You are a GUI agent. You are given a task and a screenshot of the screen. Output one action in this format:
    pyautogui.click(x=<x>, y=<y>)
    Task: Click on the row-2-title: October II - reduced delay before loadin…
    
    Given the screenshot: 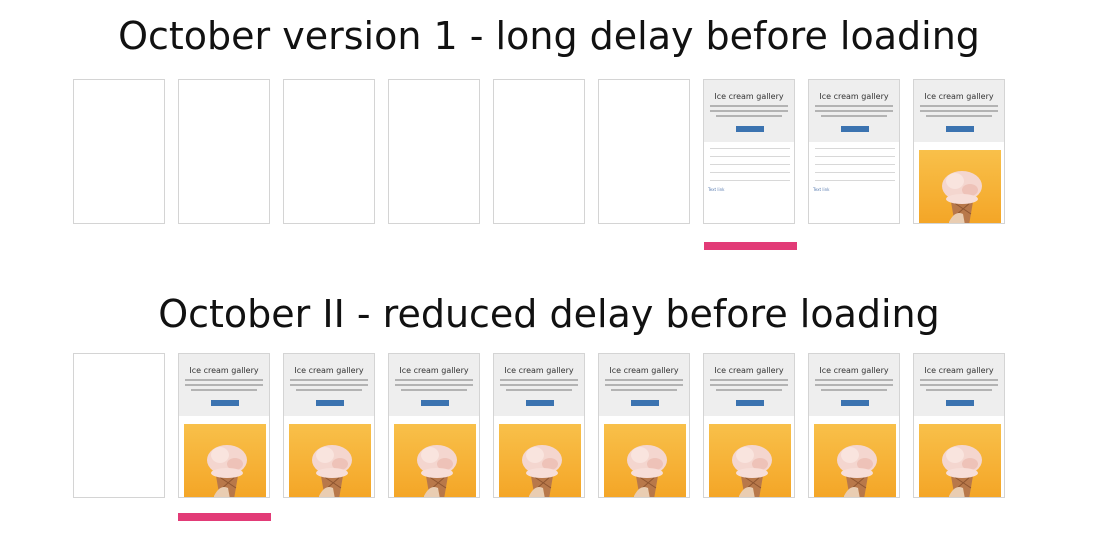 What is the action you would take?
    pyautogui.click(x=549, y=314)
    